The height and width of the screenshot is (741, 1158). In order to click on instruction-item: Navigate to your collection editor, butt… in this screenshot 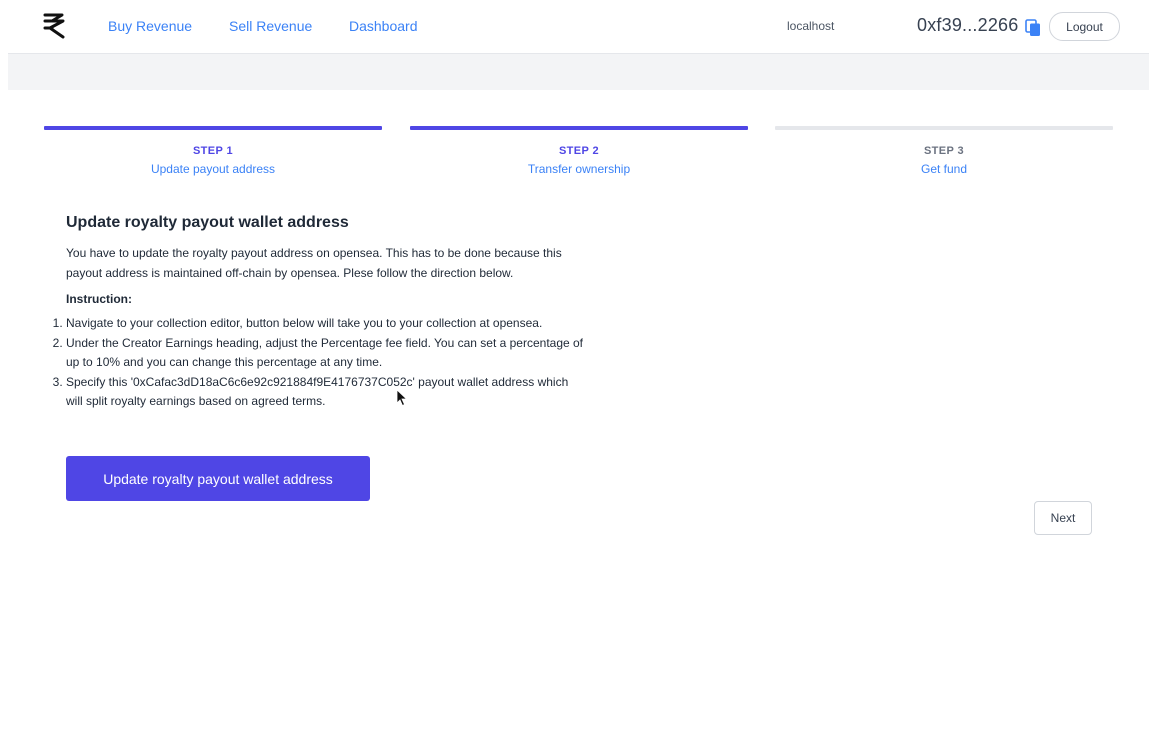, I will do `click(326, 324)`.